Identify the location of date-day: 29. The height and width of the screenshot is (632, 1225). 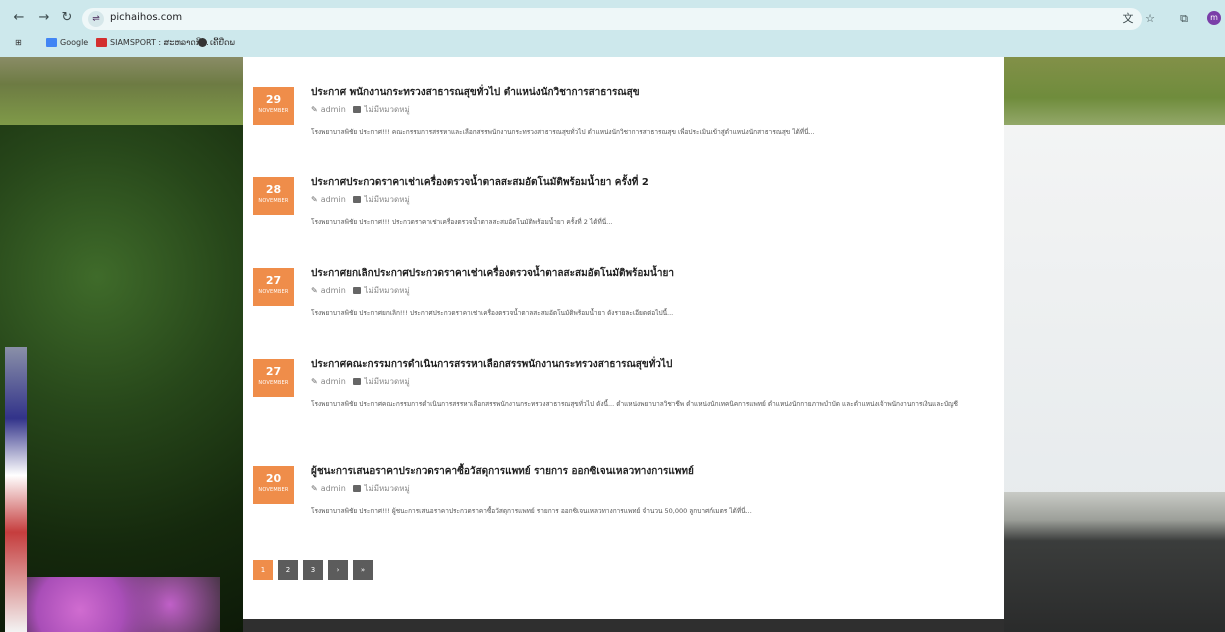
(273, 99).